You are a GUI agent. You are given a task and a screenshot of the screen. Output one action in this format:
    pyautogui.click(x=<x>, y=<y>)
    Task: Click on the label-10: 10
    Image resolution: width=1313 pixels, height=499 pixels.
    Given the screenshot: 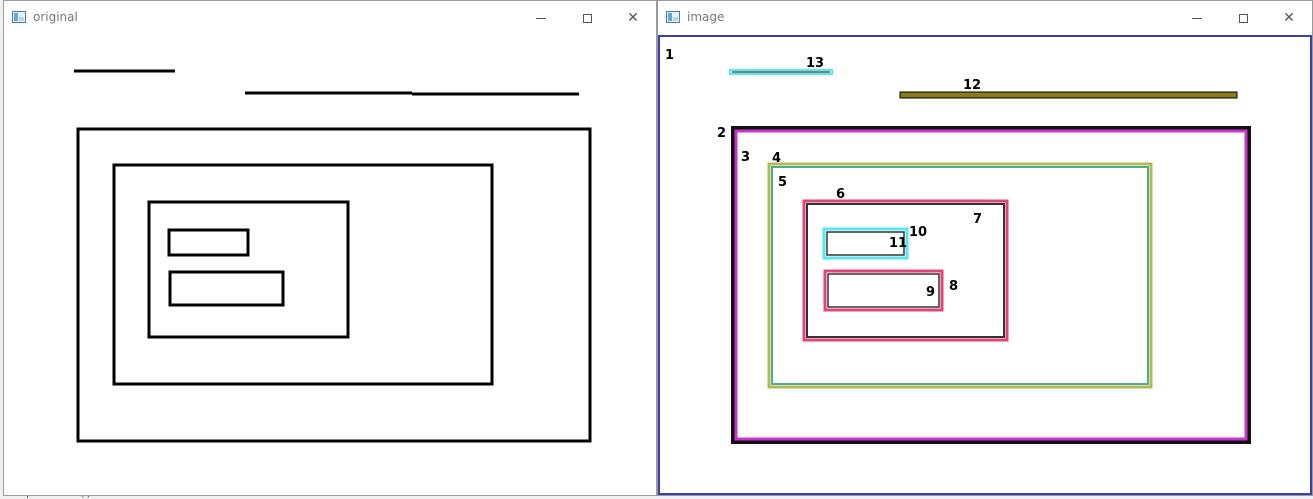 What is the action you would take?
    pyautogui.click(x=918, y=232)
    